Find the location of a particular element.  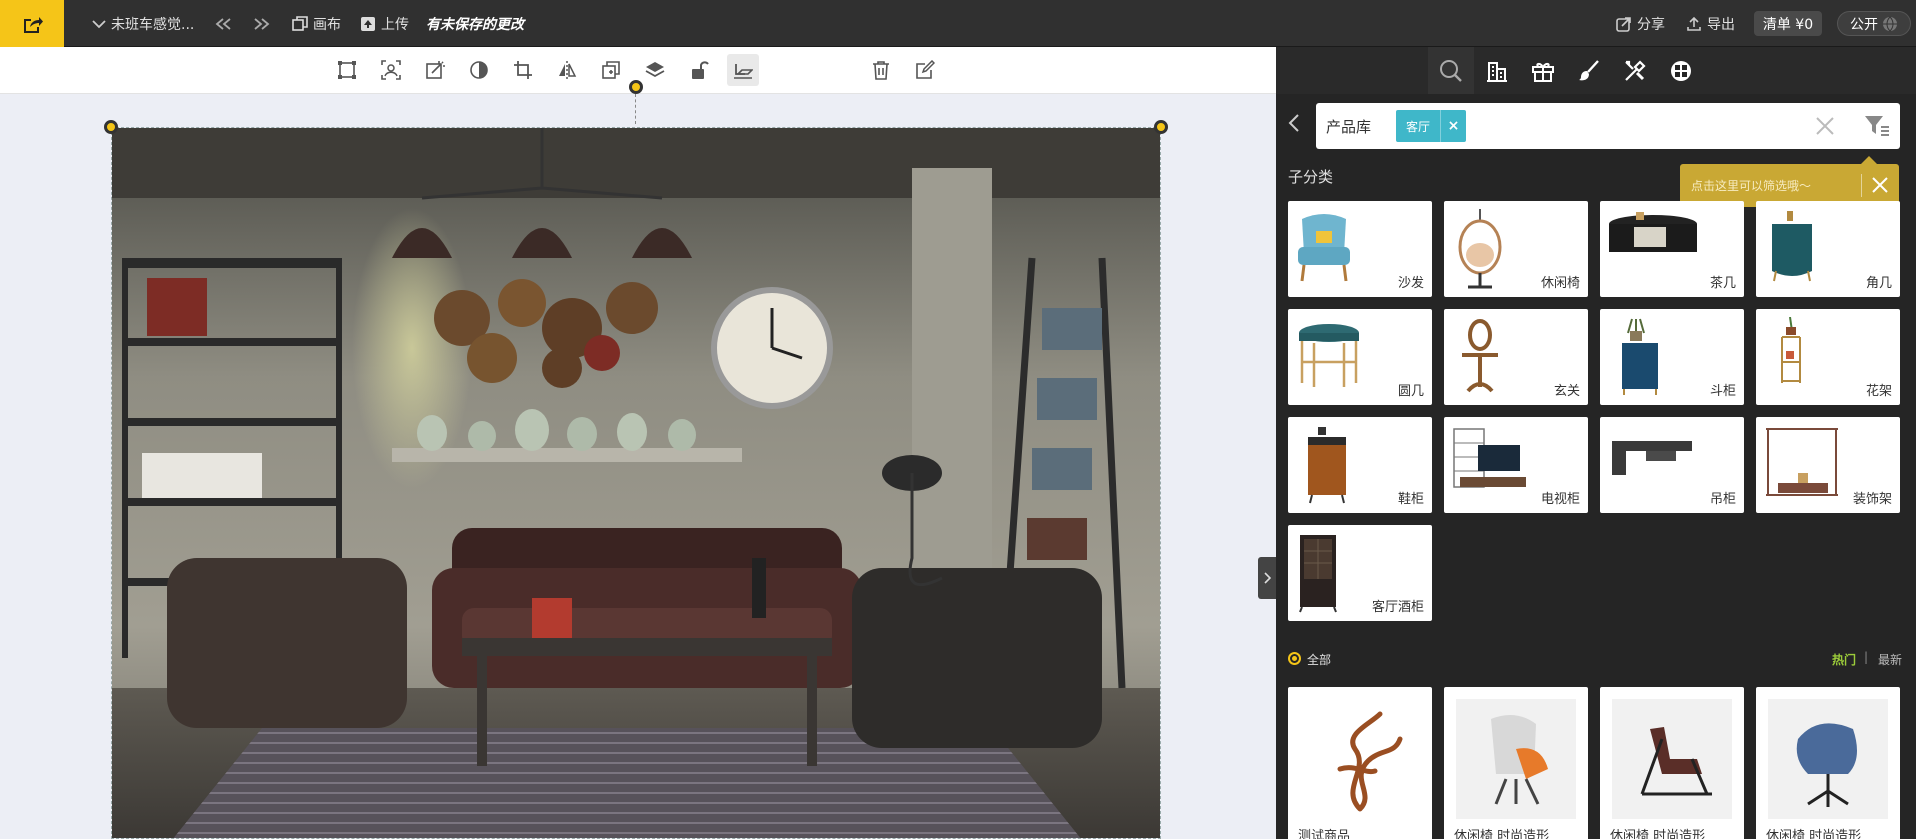

subcategory-item-tv-cabinet: 电视柜 is located at coordinates (1516, 465).